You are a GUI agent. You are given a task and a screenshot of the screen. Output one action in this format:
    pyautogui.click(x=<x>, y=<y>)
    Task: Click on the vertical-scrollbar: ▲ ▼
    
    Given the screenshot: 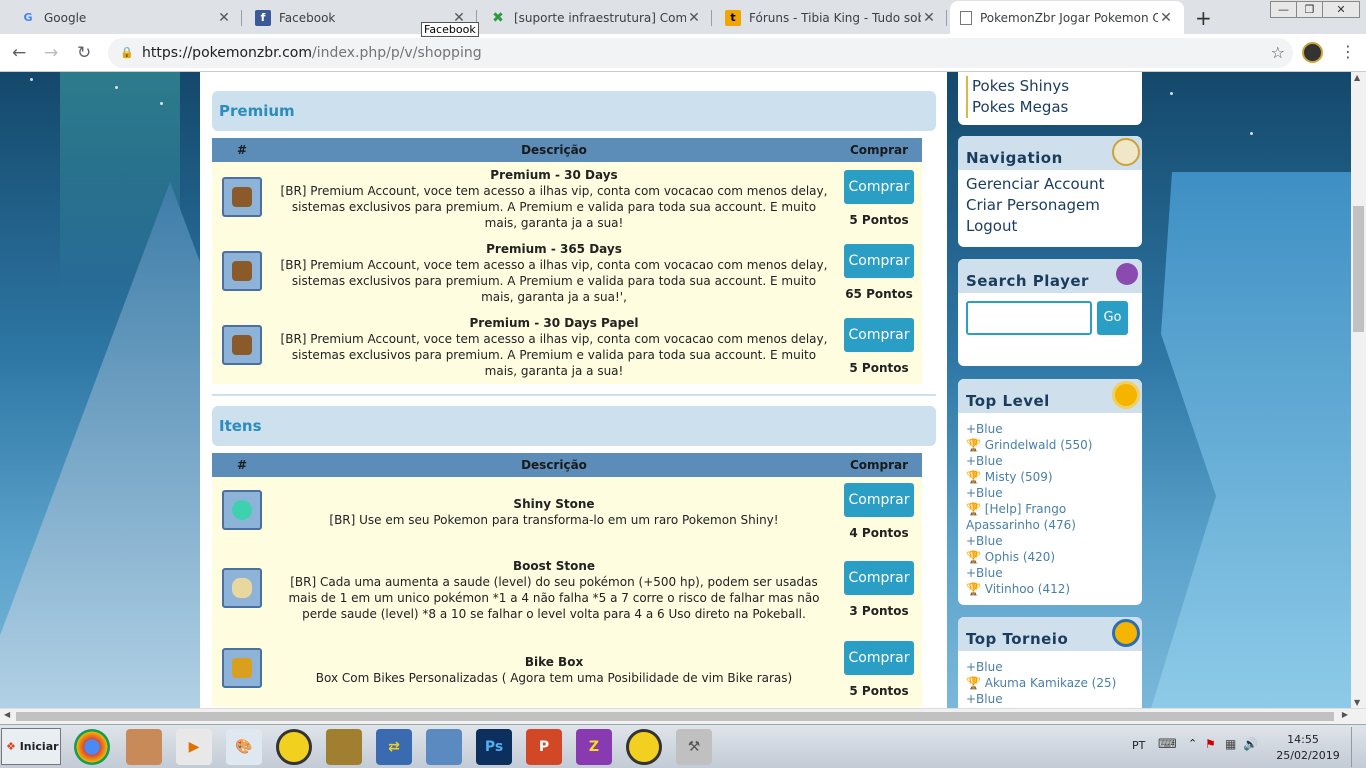 What is the action you would take?
    pyautogui.click(x=1358, y=390)
    